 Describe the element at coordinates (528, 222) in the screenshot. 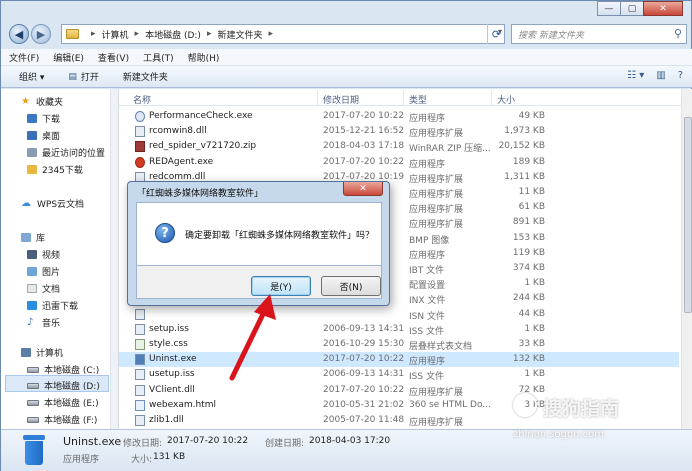

I see `file-size: 891 KB` at that location.